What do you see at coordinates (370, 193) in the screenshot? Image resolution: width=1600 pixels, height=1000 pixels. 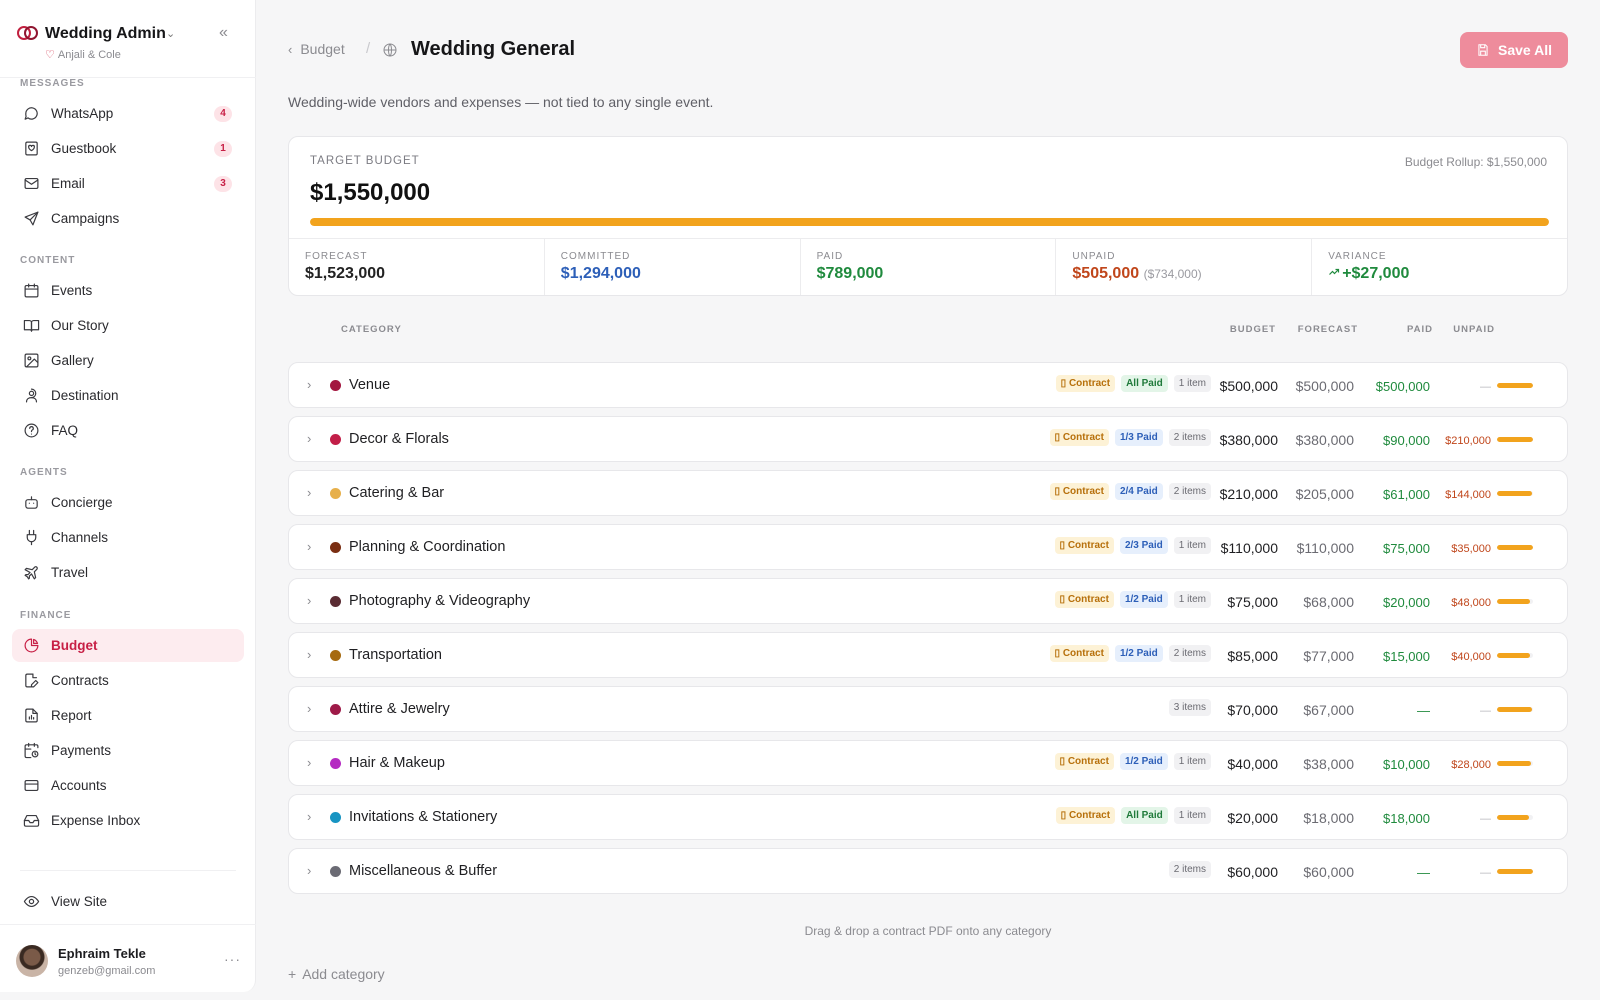 I see `target-budget-value: $1,550,000` at bounding box center [370, 193].